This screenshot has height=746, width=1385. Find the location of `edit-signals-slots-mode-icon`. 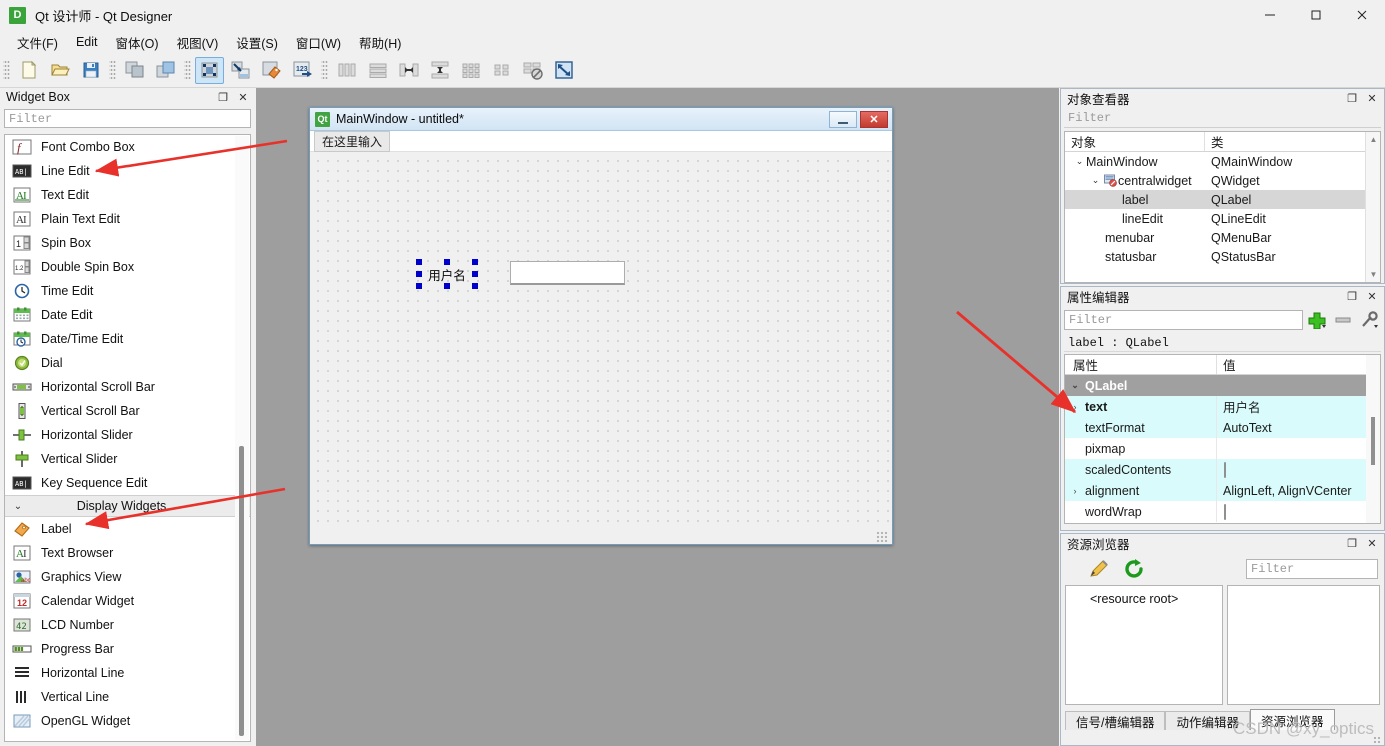

edit-signals-slots-mode-icon is located at coordinates (240, 70).